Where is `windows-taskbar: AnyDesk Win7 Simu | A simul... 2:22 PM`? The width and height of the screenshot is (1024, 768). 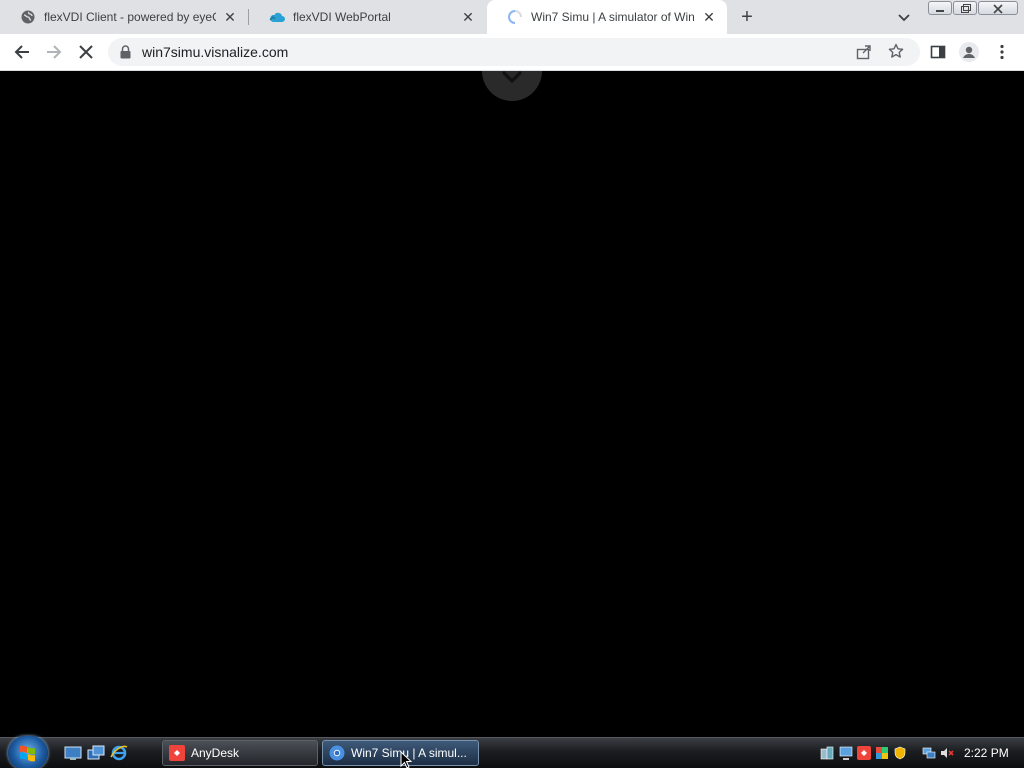 windows-taskbar: AnyDesk Win7 Simu | A simul... 2:22 PM is located at coordinates (512, 752).